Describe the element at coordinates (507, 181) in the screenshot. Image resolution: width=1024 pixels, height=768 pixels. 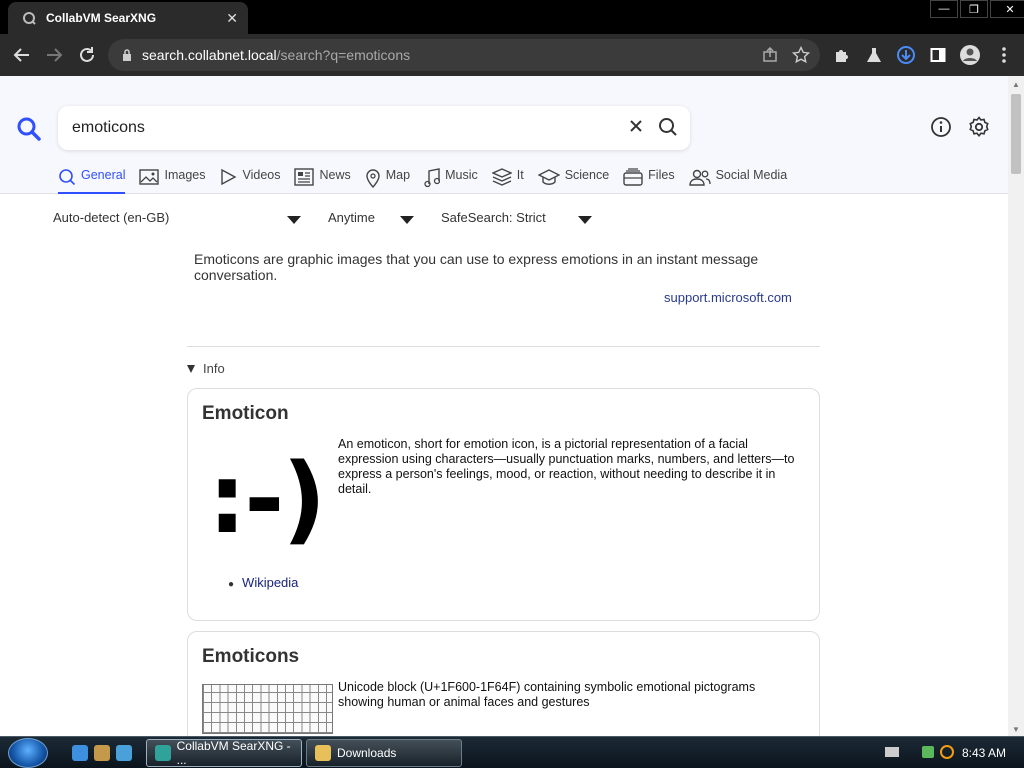
I see `tab-it: It` at that location.